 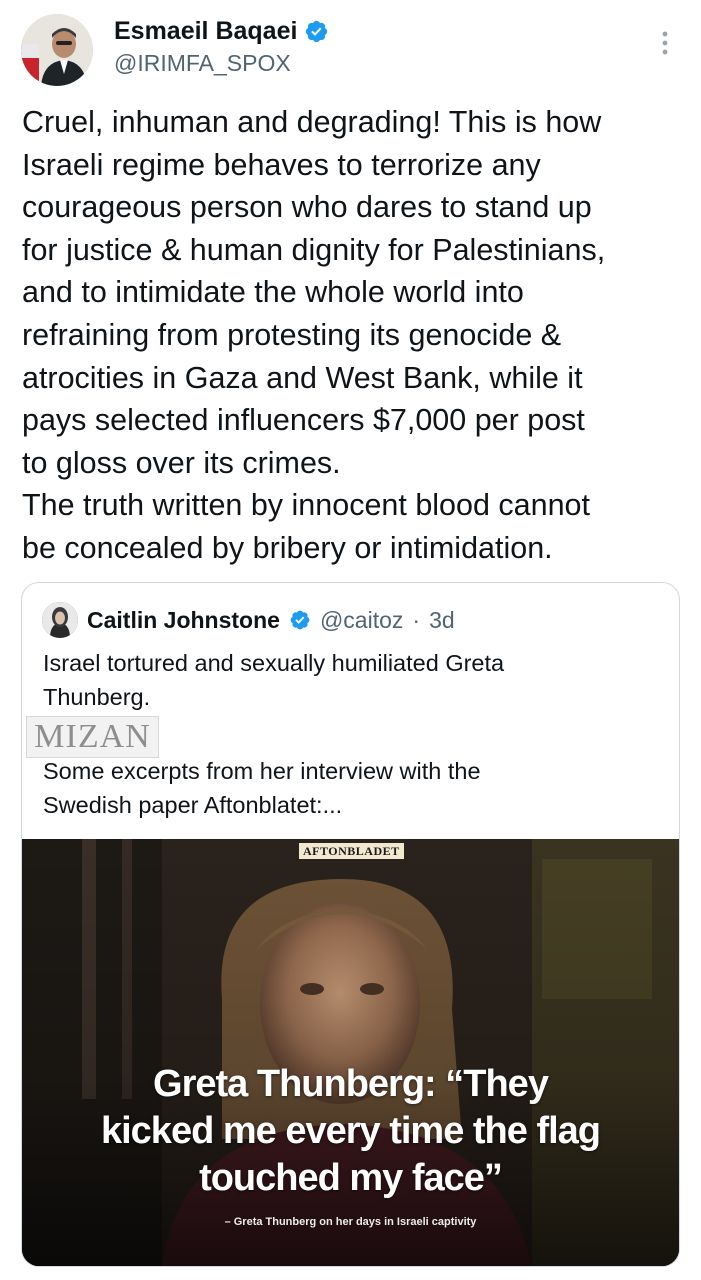 I want to click on quoted-tweet-header: Caitlin Johnstone @caitoz · 3d, so click(x=248, y=620).